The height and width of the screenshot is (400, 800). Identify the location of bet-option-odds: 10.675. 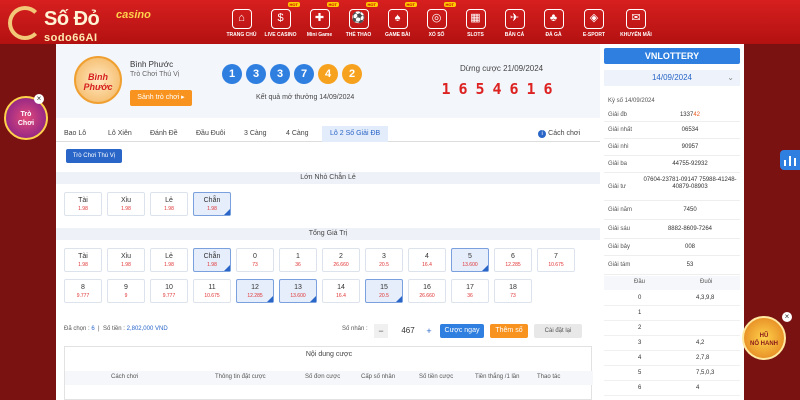
(556, 265).